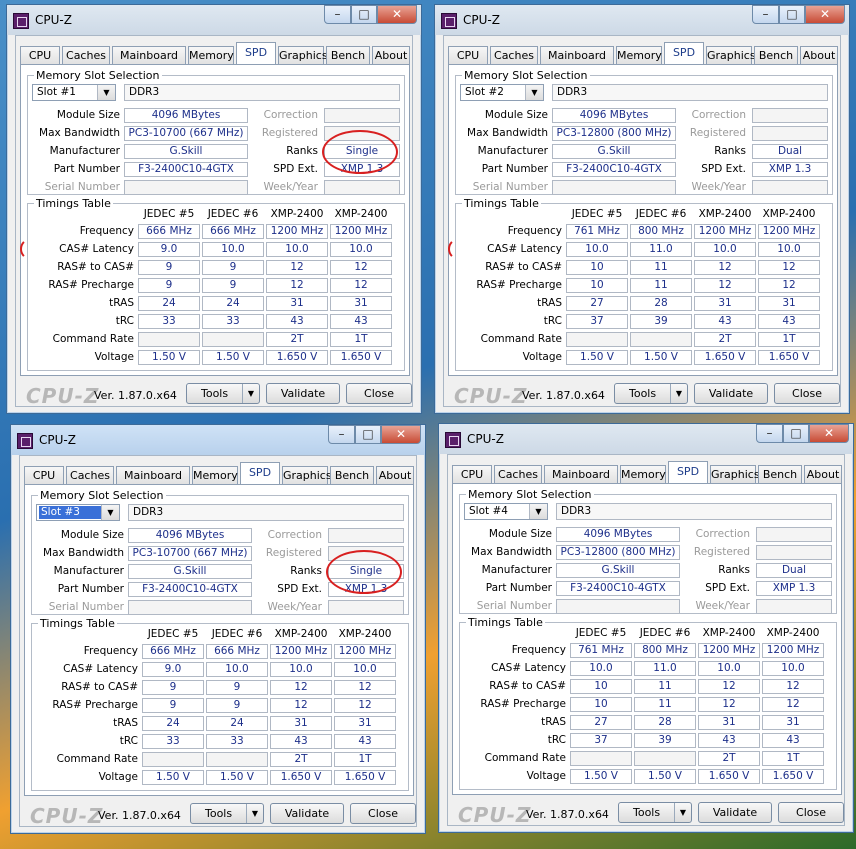 Image resolution: width=856 pixels, height=849 pixels. I want to click on slot-select: Slot #1 ▼, so click(74, 92).